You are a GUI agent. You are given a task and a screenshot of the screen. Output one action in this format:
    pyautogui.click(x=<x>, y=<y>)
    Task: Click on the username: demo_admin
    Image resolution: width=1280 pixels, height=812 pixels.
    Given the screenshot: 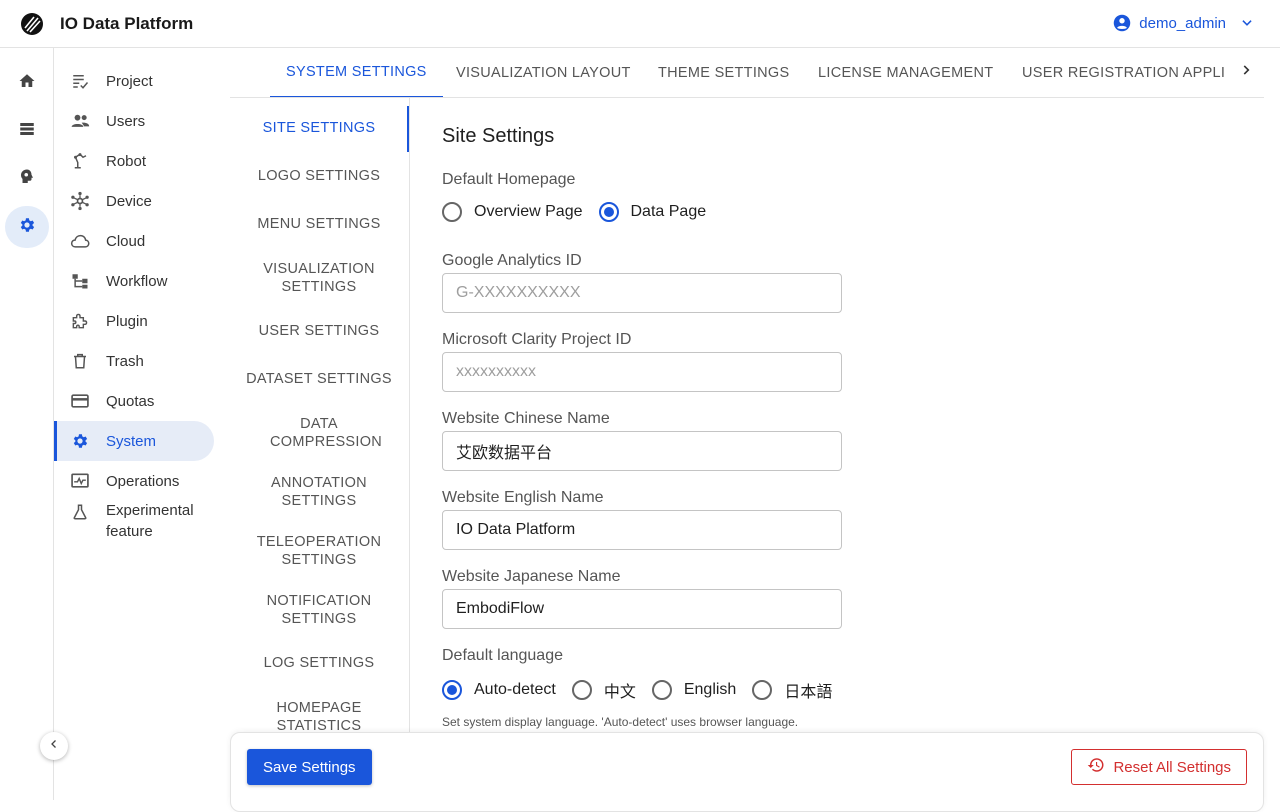 What is the action you would take?
    pyautogui.click(x=1182, y=23)
    